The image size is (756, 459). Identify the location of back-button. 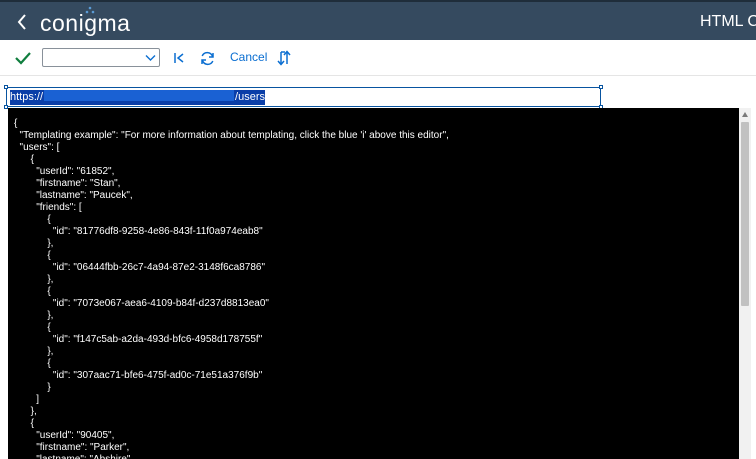
(23, 22).